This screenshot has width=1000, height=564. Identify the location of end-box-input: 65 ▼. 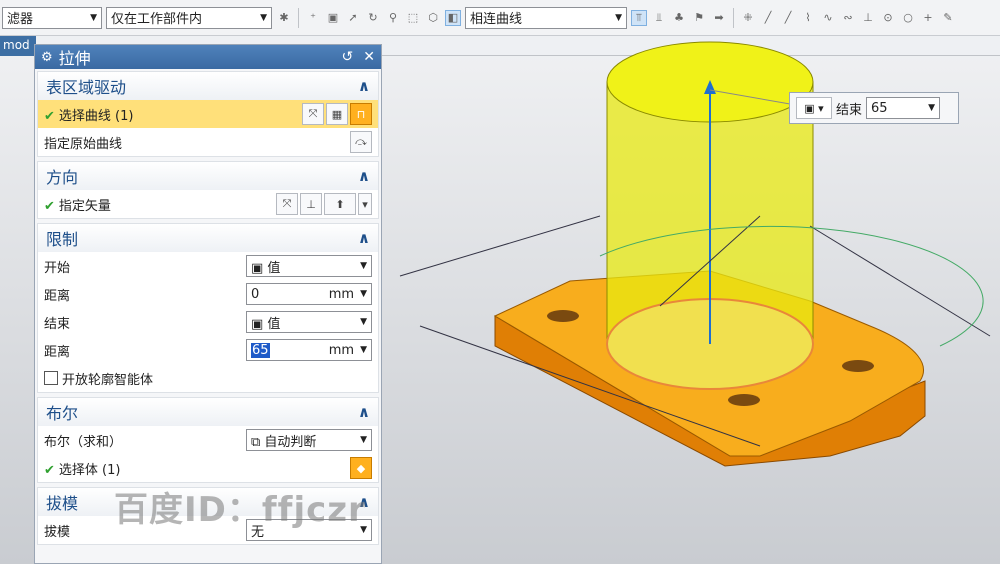
(903, 108).